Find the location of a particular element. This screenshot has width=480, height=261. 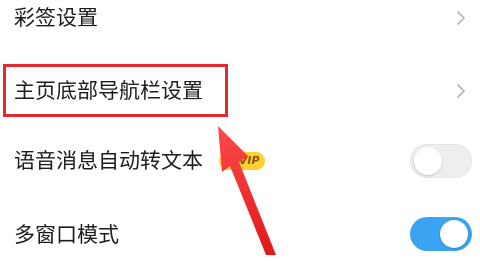

highlight-box is located at coordinates (115, 90).